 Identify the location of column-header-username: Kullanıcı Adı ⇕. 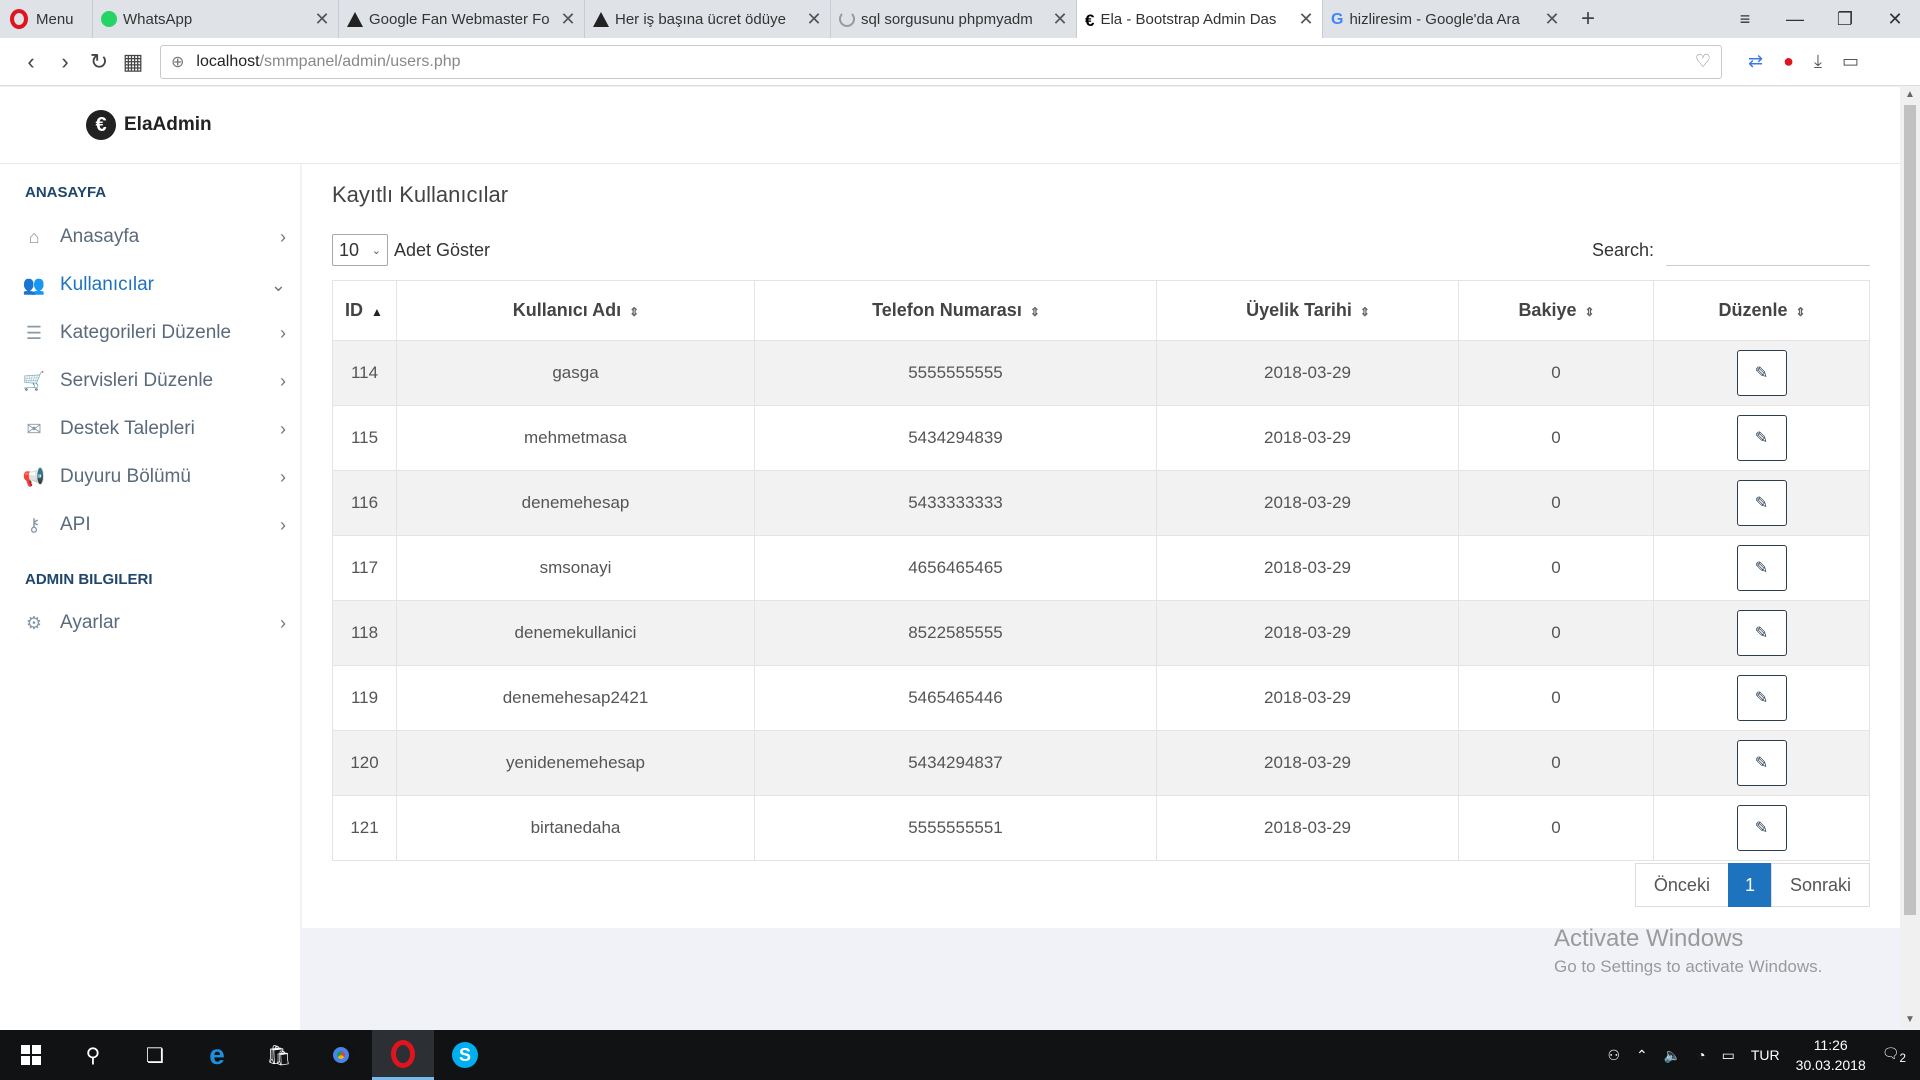
(575, 310).